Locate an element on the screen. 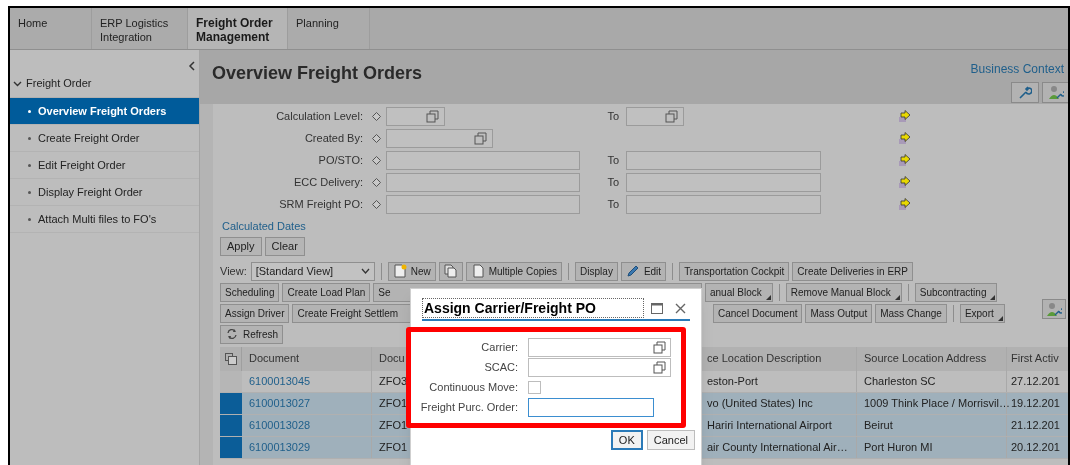 The height and width of the screenshot is (465, 1070). field-label: SRM Freight PO: is located at coordinates (320, 204).